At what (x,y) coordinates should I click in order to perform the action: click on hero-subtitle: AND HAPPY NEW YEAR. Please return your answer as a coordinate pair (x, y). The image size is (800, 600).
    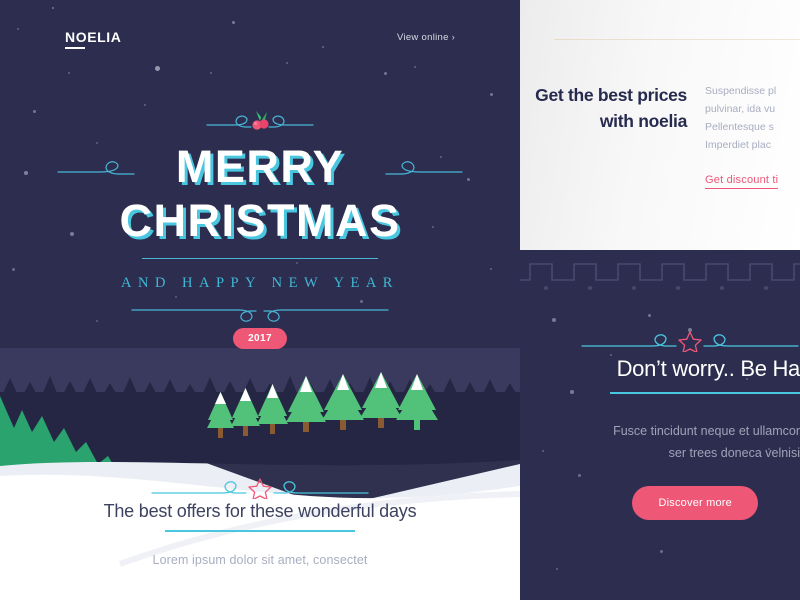
    Looking at the image, I should click on (260, 283).